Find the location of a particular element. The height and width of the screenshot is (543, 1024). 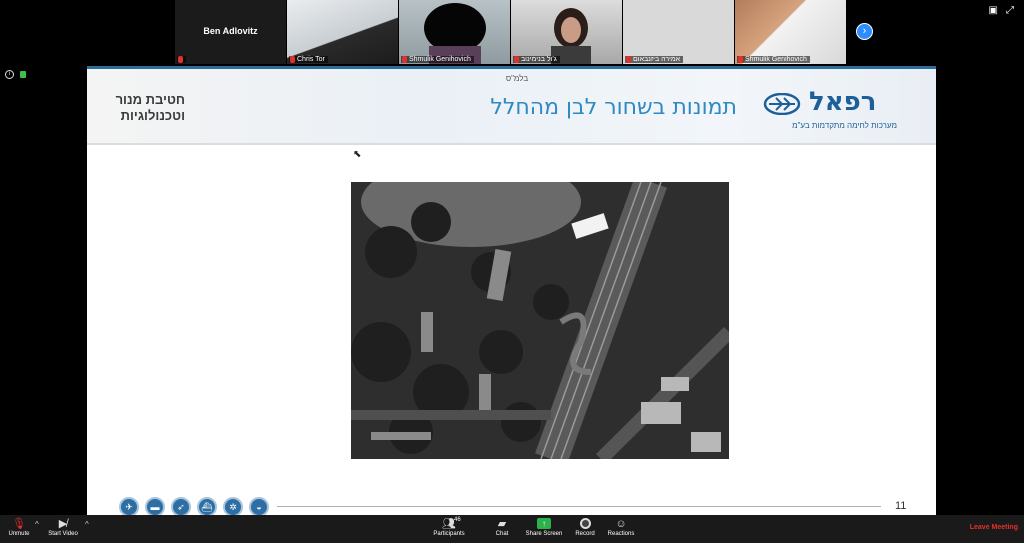

leave-meeting-button: Leave Meeting is located at coordinates (994, 527).